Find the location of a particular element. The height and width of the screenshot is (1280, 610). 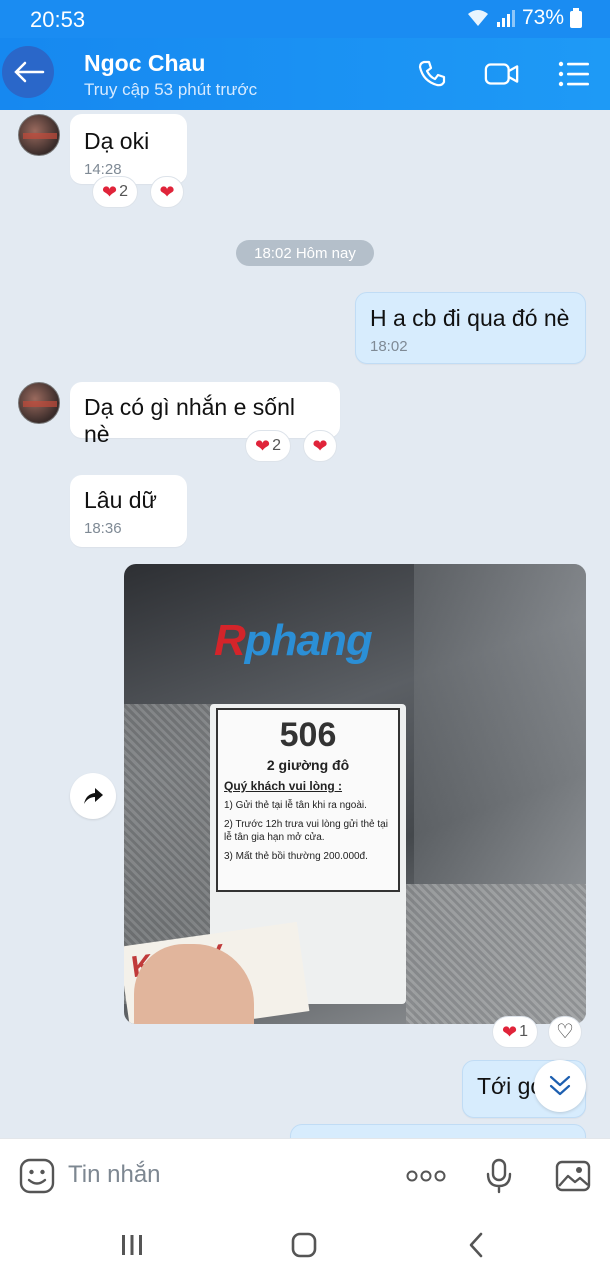

react-heart-button: ♡ is located at coordinates (565, 1032).